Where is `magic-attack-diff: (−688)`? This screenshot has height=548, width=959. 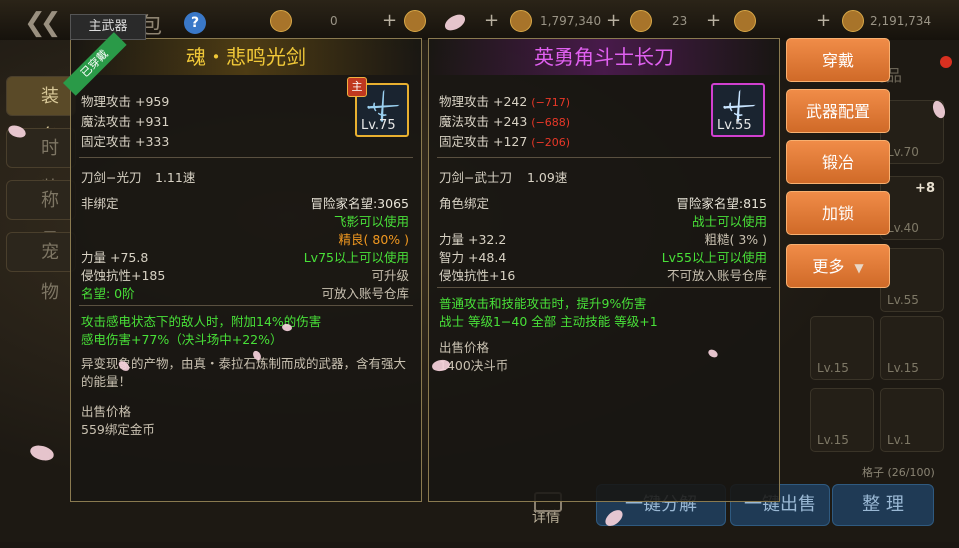
magic-attack-diff: (−688) is located at coordinates (551, 122).